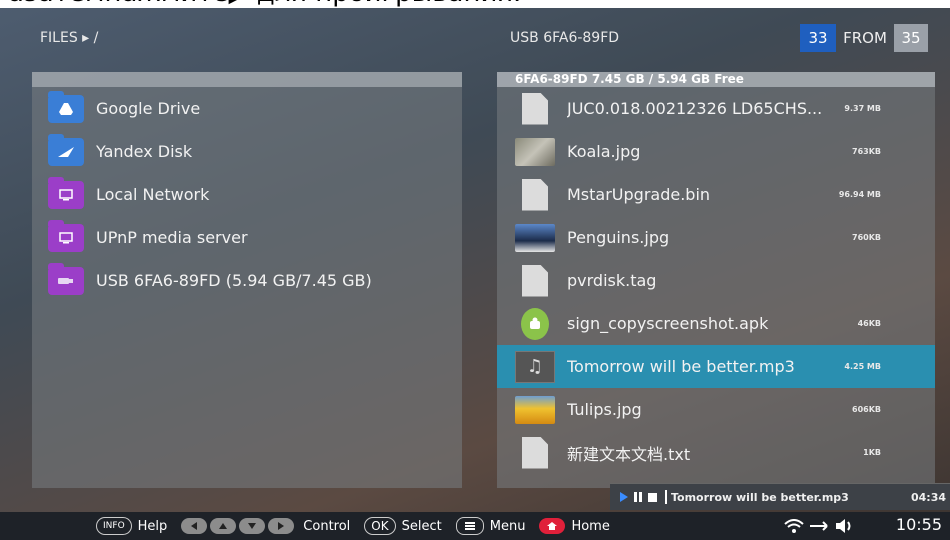 This screenshot has width=950, height=540. Describe the element at coordinates (716, 79) in the screenshot. I see `storage-summary: 6FA6-89FD 7.45 GB / 5.94 GB Free` at that location.